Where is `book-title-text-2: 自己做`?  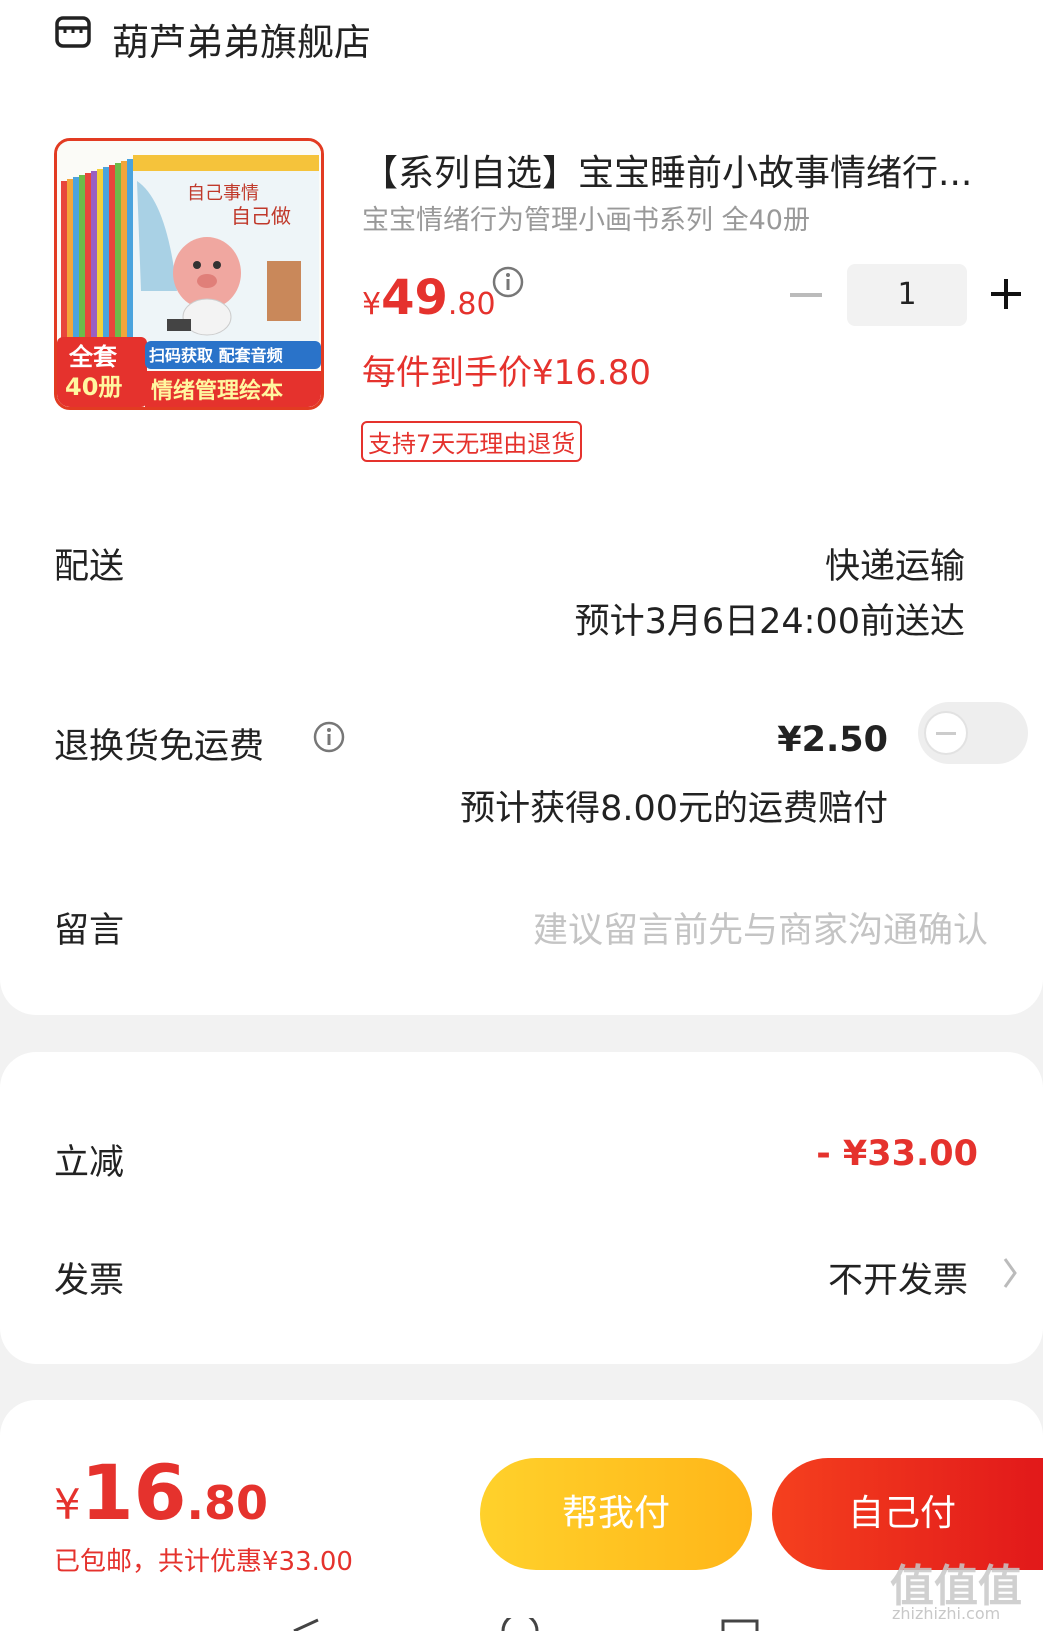
book-title-text-2: 自己做 is located at coordinates (261, 216).